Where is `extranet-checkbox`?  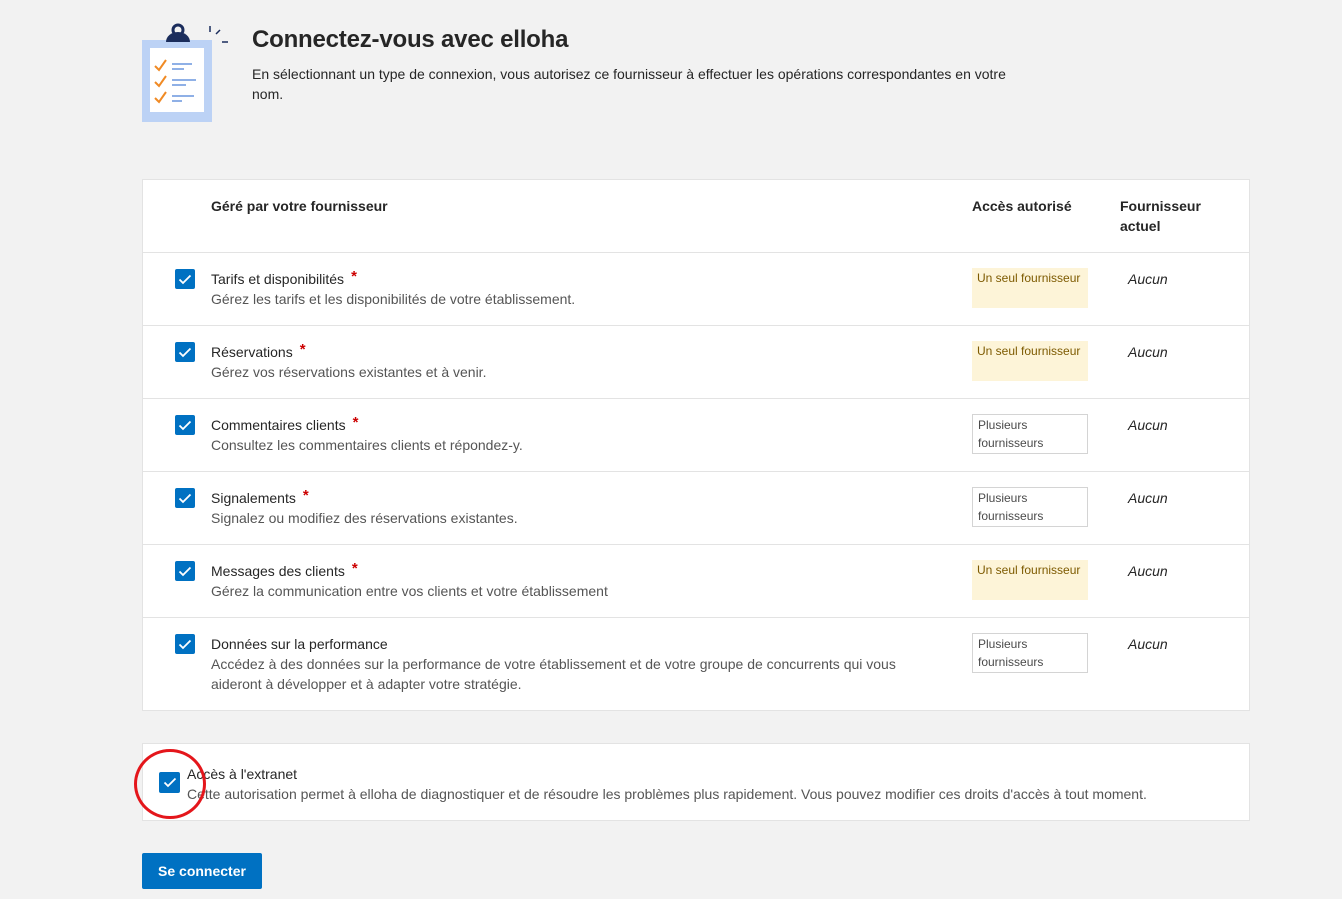 extranet-checkbox is located at coordinates (169, 782).